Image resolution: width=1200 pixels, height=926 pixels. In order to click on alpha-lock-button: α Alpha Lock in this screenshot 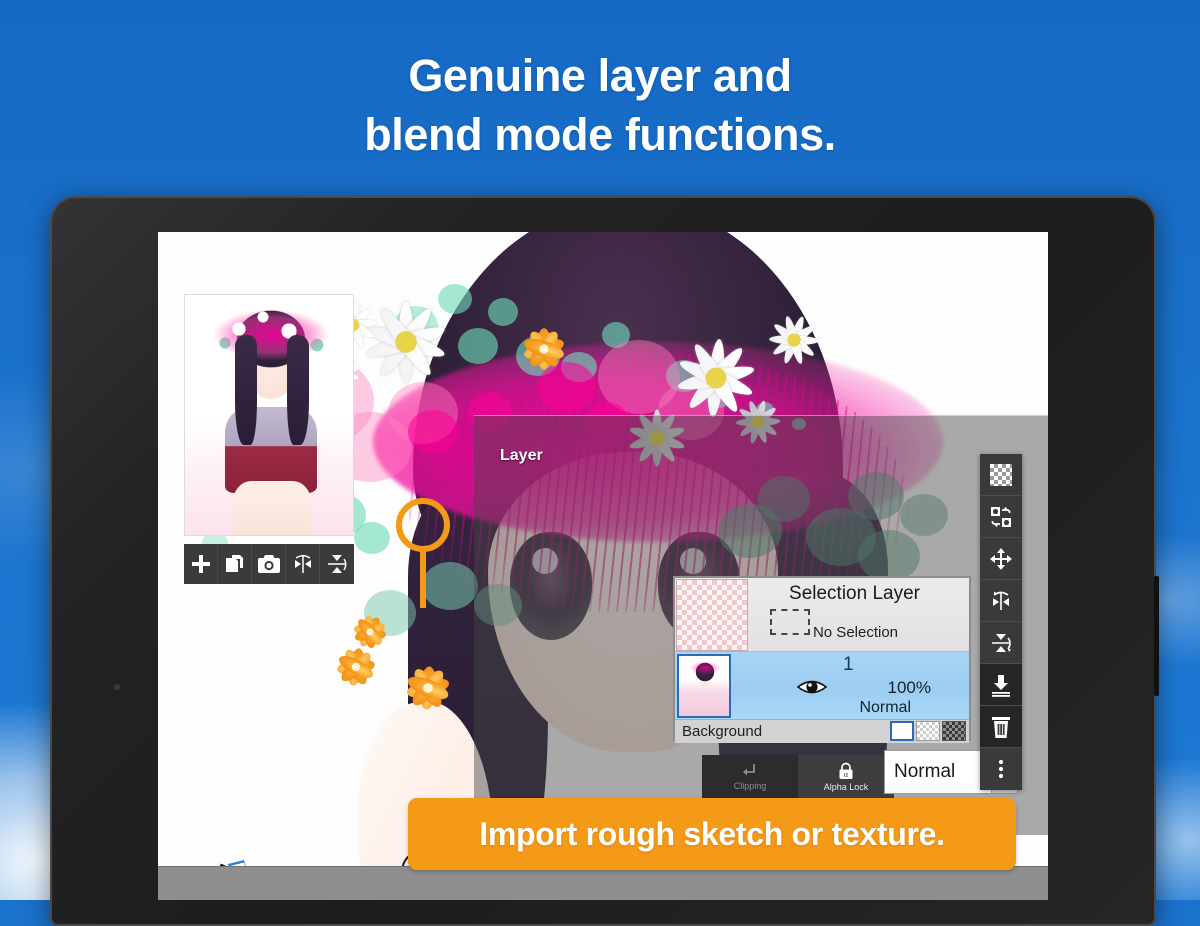, I will do `click(846, 777)`.